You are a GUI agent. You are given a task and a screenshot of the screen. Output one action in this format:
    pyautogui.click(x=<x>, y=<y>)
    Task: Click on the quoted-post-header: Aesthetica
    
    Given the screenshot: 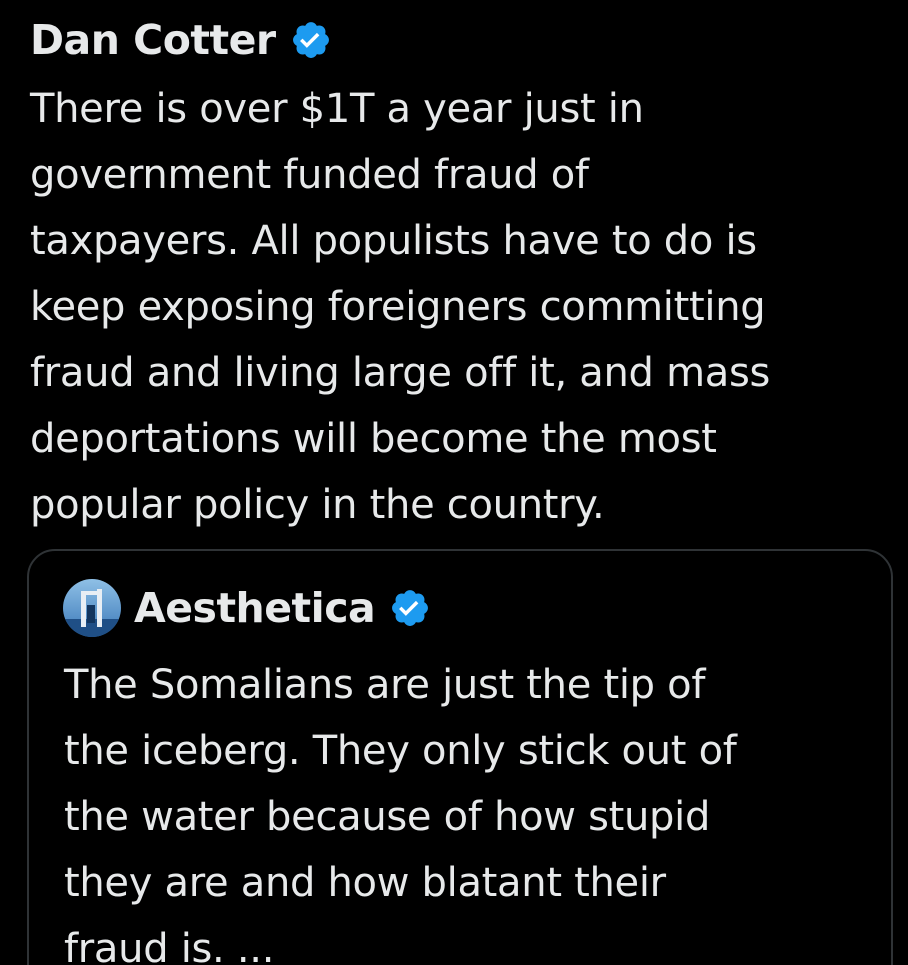 What is the action you would take?
    pyautogui.click(x=247, y=608)
    